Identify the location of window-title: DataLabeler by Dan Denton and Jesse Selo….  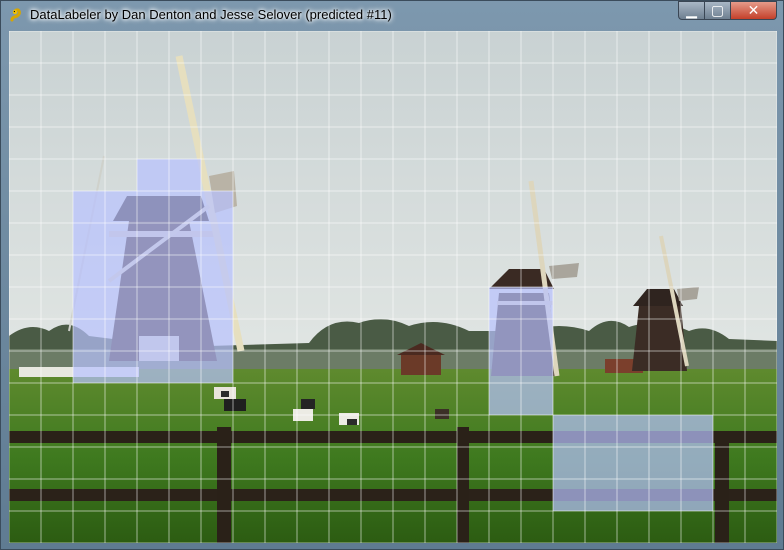
(211, 14).